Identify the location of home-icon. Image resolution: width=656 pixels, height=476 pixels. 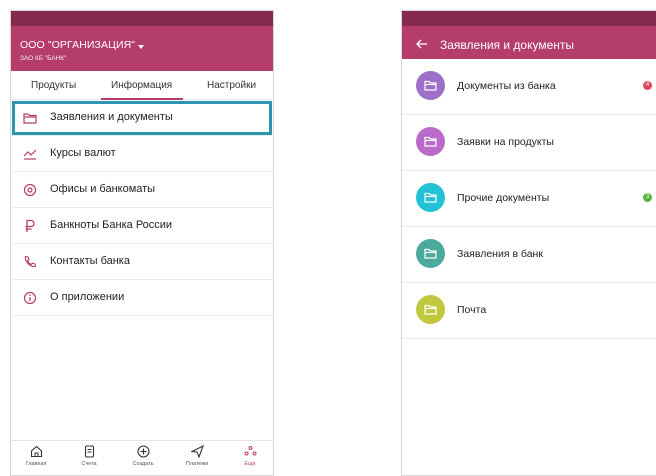
(36, 451).